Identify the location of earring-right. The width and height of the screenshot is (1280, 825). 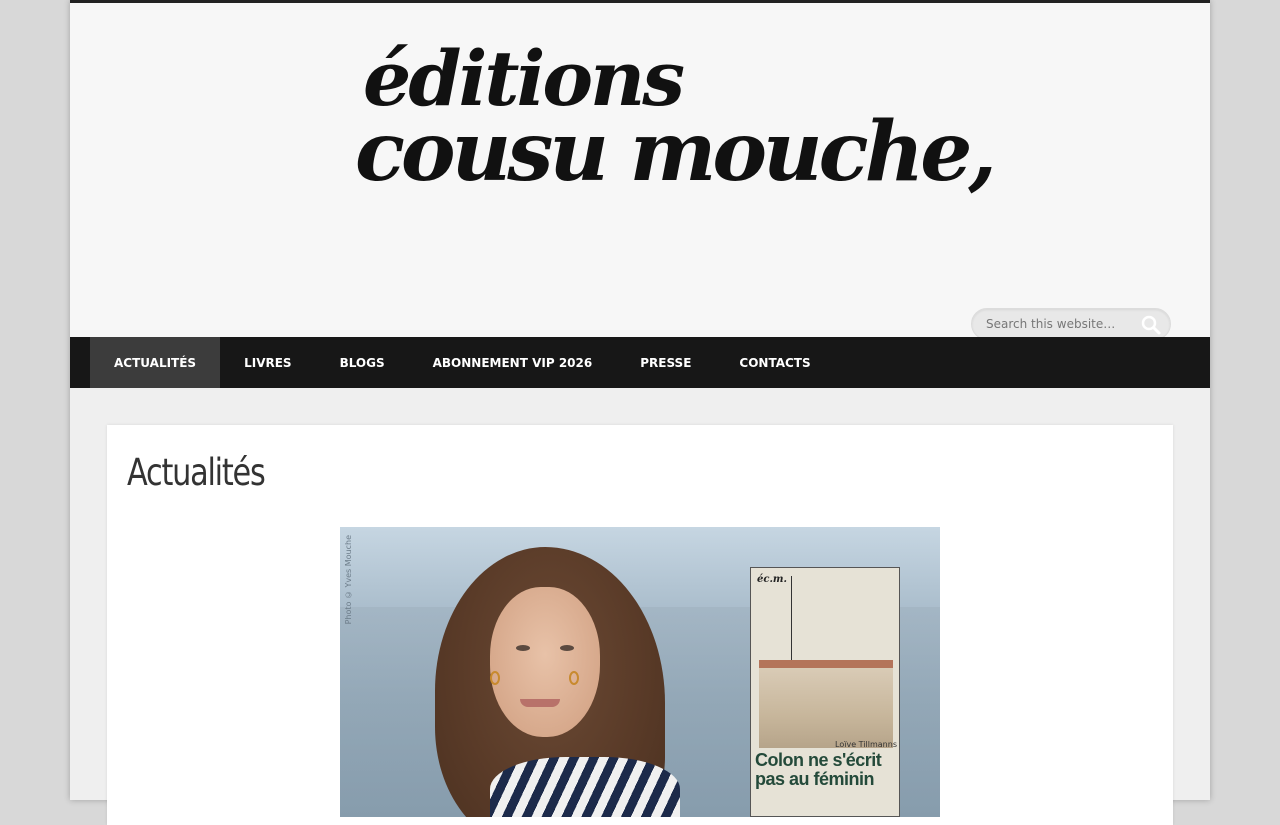
(574, 678).